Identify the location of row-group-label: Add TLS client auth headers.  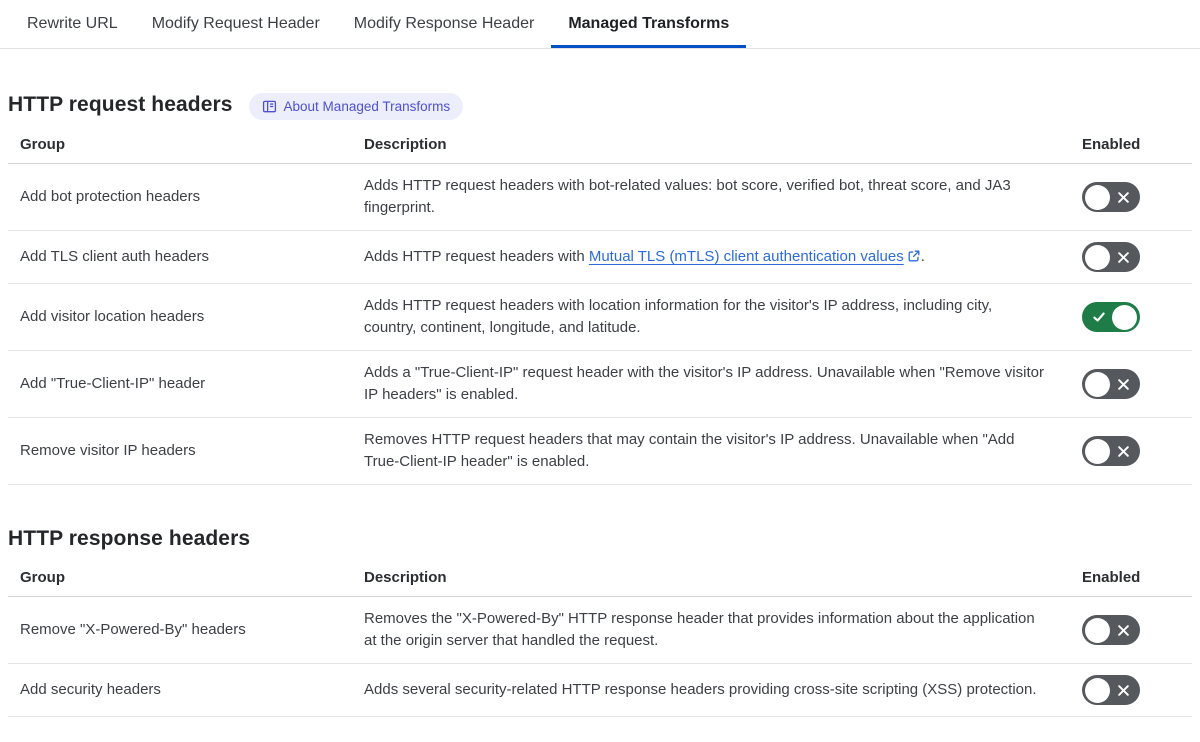
(115, 256).